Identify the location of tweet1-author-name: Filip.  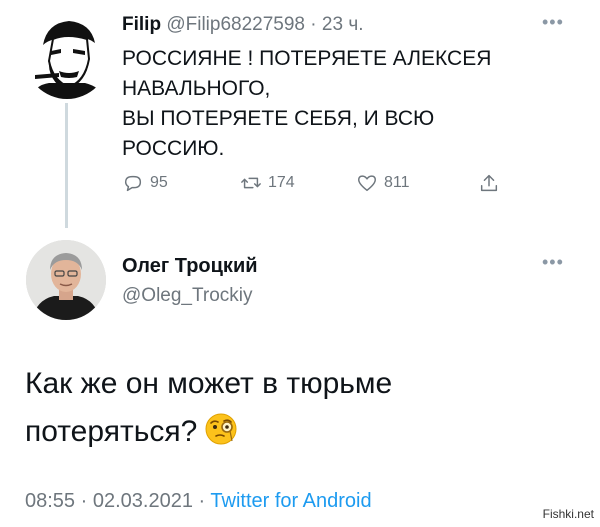
(141, 24).